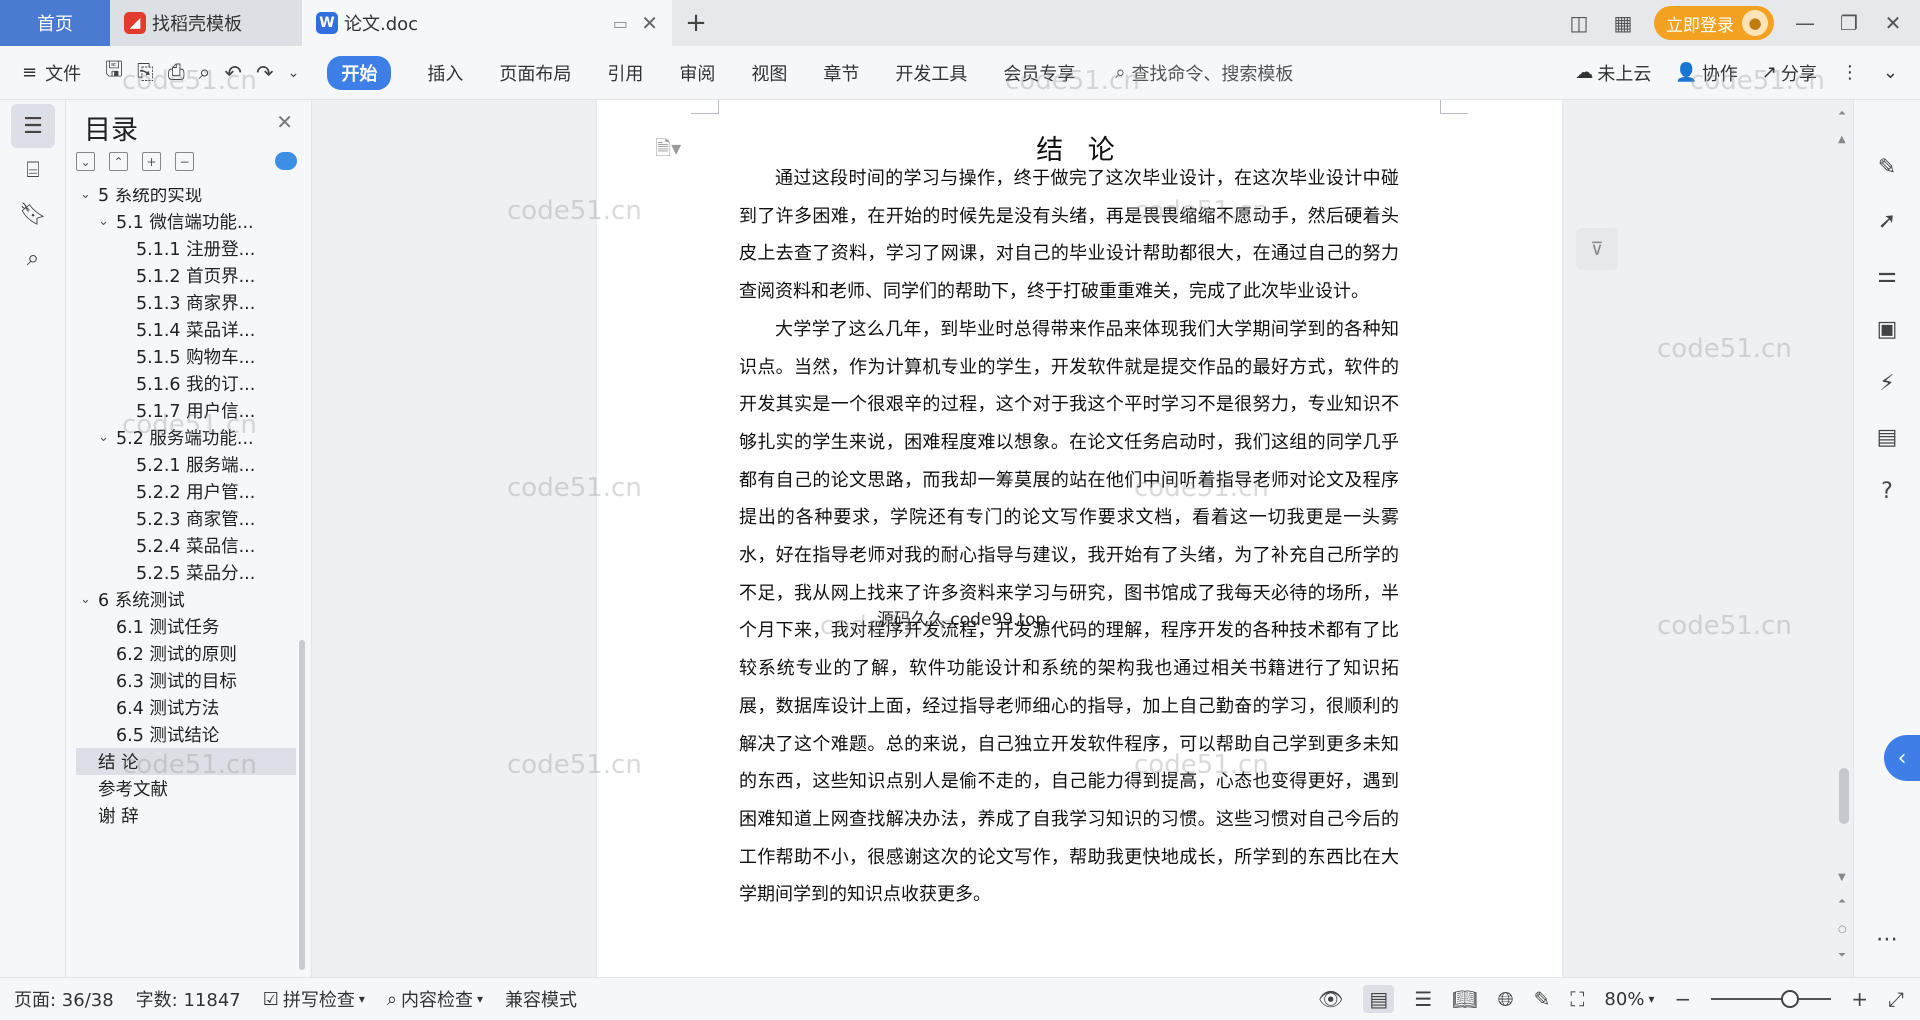  What do you see at coordinates (1714, 23) in the screenshot?
I see `login-button: 立即登录 ●` at bounding box center [1714, 23].